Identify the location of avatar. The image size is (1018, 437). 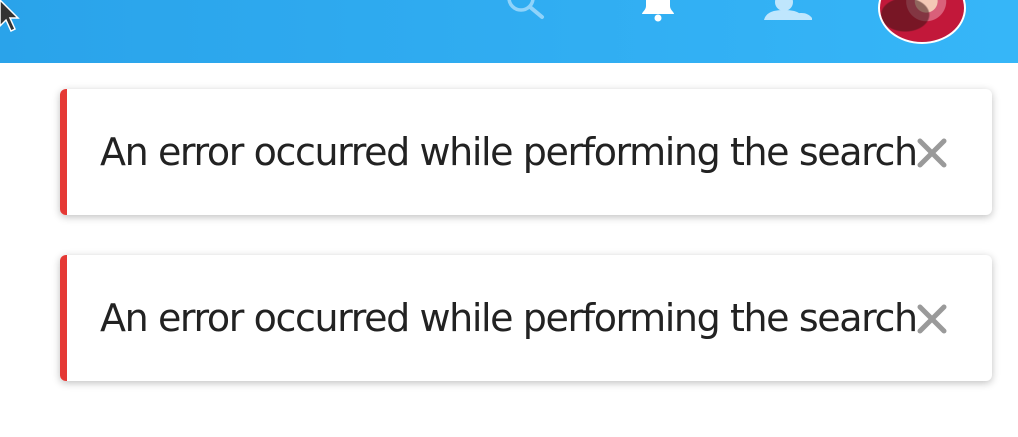
(922, 22).